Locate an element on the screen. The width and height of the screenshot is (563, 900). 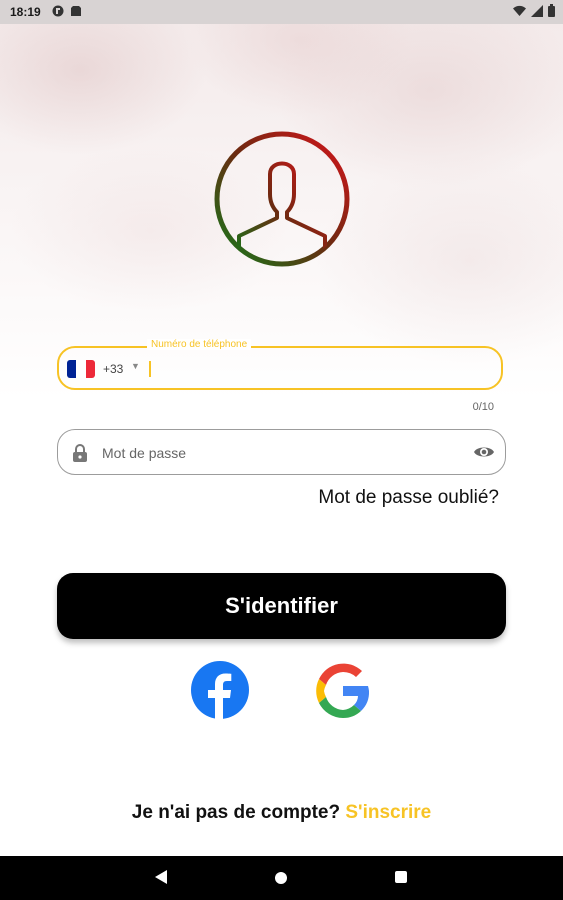
notification-icon is located at coordinates (58, 11).